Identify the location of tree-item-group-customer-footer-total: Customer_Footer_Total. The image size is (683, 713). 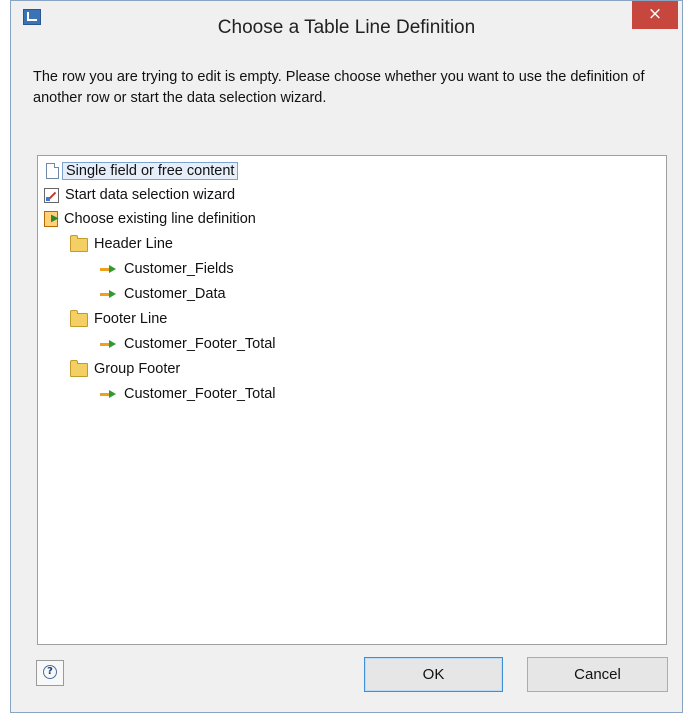
(188, 394).